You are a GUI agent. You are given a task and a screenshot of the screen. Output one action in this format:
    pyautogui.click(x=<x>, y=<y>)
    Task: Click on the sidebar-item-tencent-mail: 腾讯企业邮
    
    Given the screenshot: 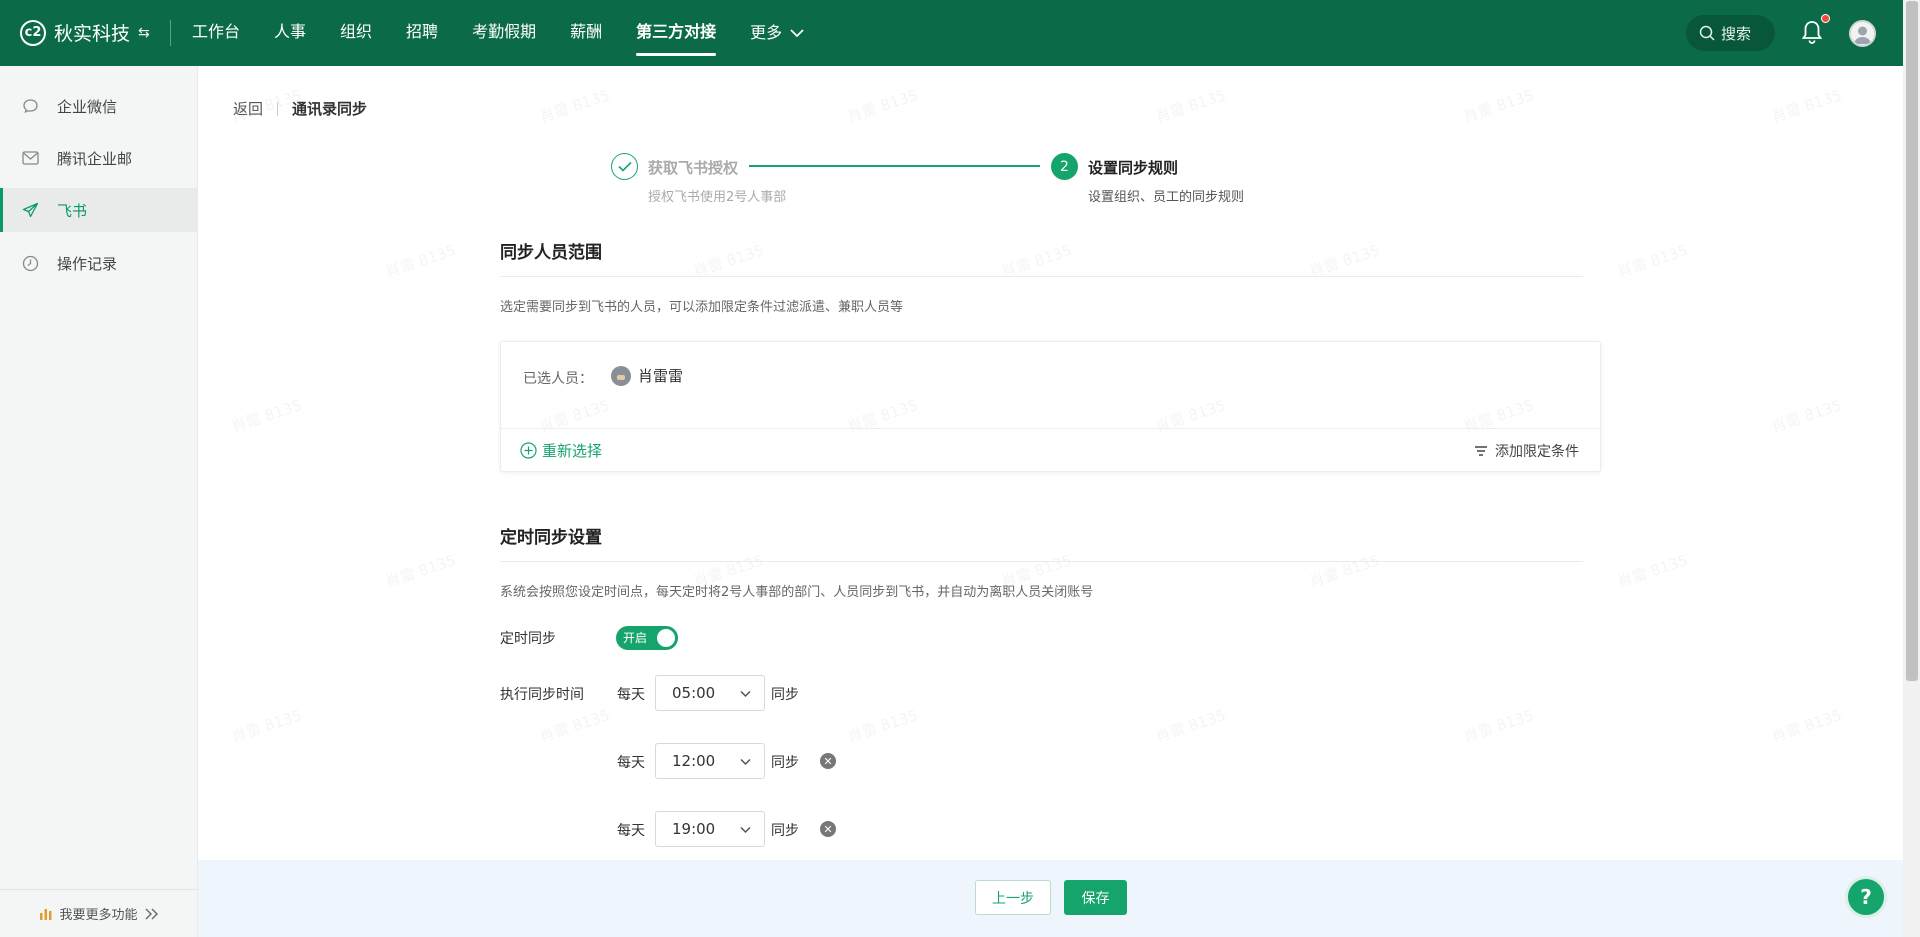 What is the action you would take?
    pyautogui.click(x=99, y=158)
    